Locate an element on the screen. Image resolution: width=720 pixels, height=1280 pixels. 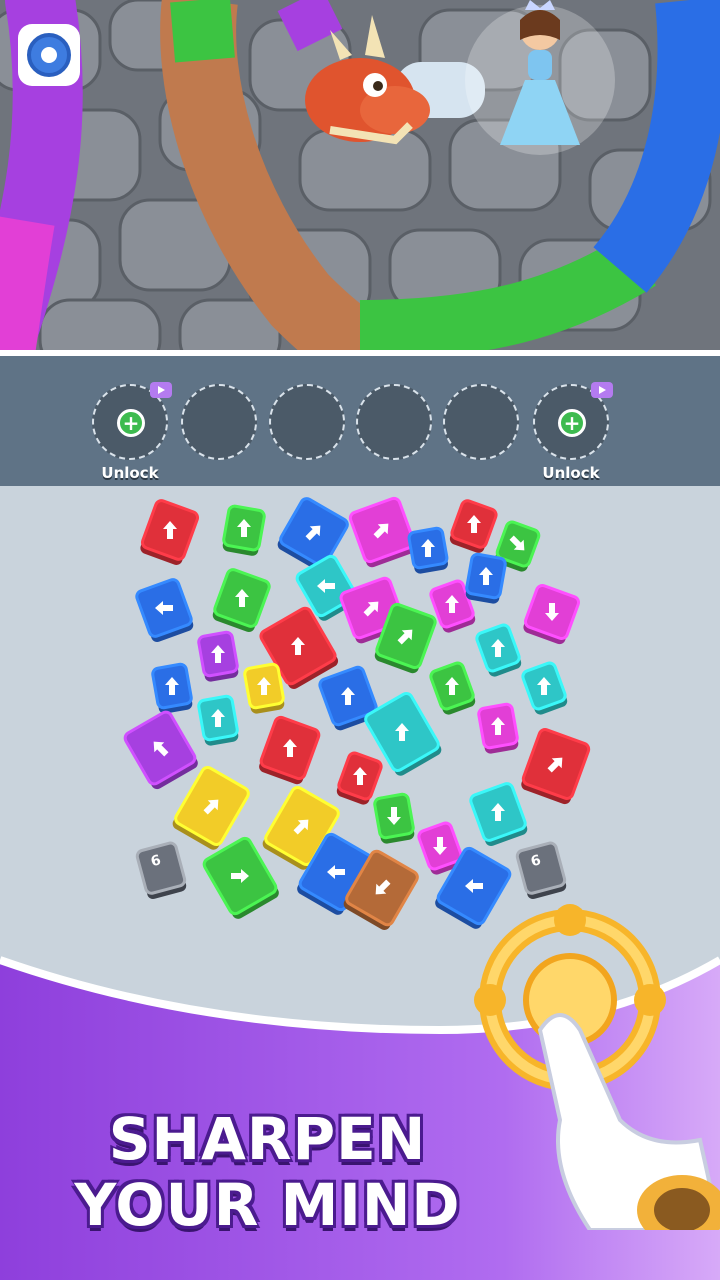
slot-6-locked: + is located at coordinates (573, 421).